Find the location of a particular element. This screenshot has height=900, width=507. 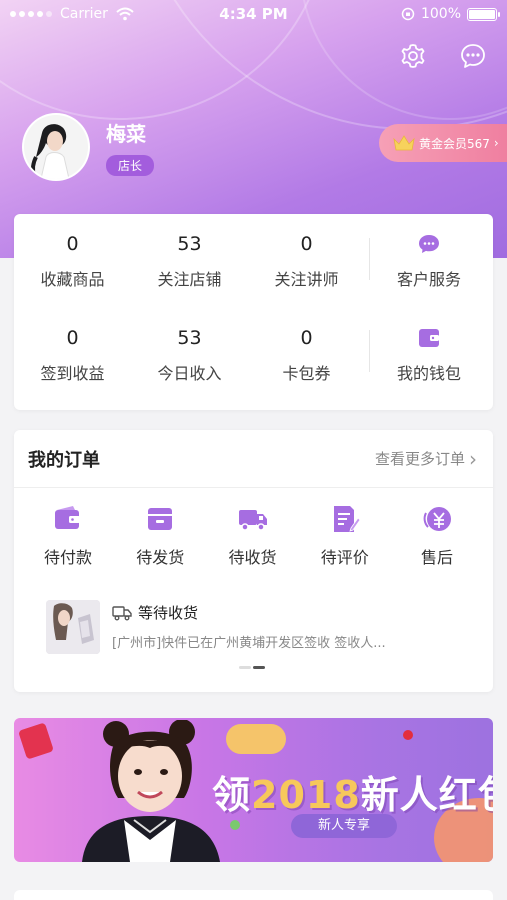

wallet-label: 我的钱包 is located at coordinates (428, 373).